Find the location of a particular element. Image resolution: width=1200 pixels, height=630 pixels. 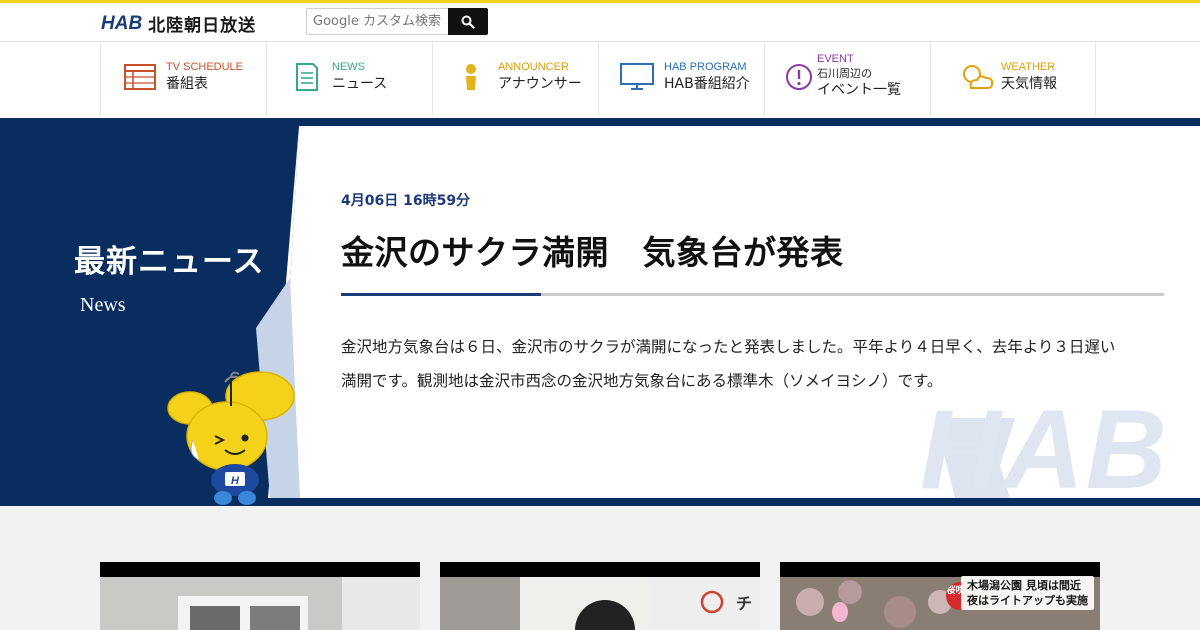

title-divider-accent is located at coordinates (441, 294).